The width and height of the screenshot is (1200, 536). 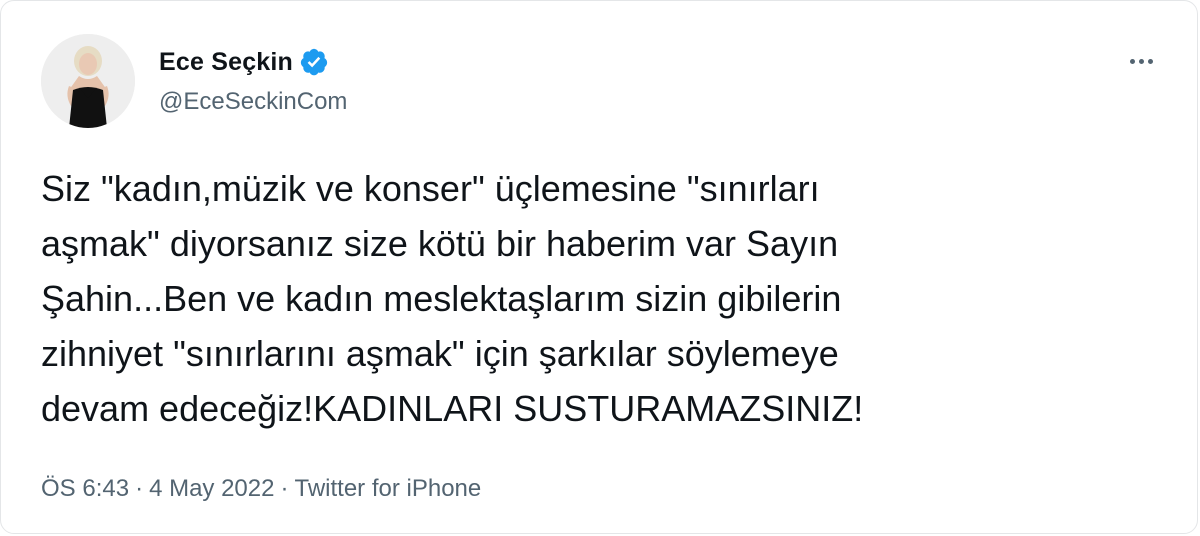 I want to click on verified-badge-icon, so click(x=314, y=62).